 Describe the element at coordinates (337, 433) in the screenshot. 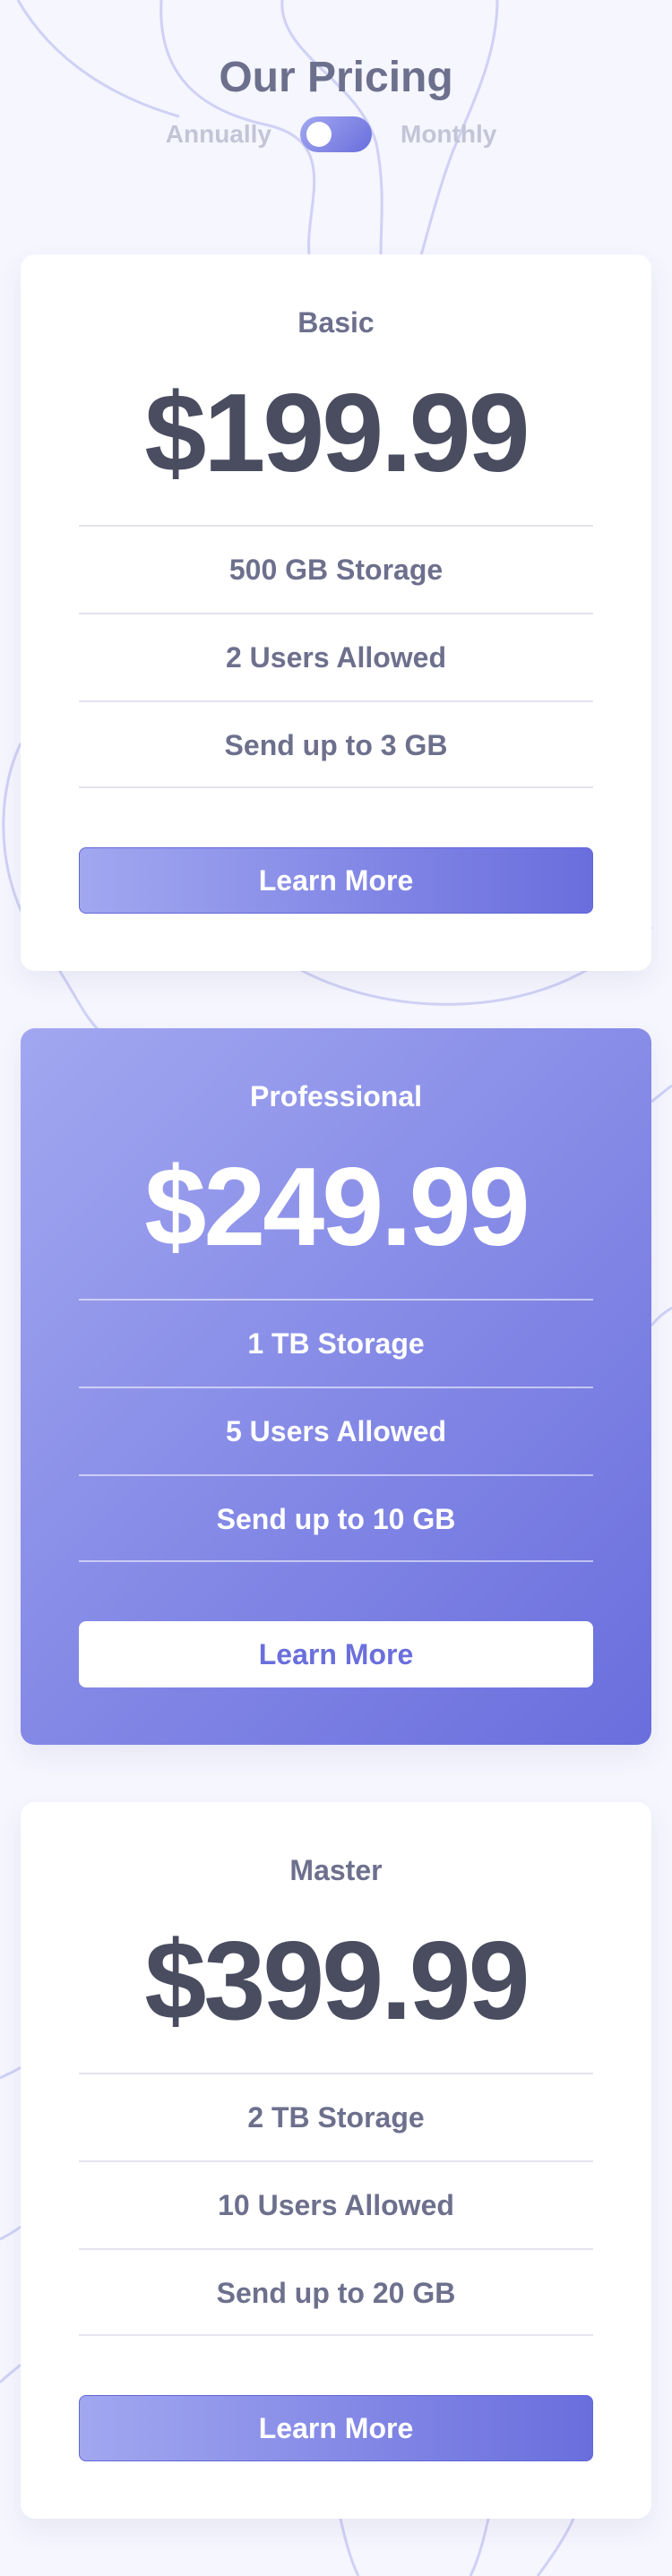

I see `plan-price: $199.99` at that location.